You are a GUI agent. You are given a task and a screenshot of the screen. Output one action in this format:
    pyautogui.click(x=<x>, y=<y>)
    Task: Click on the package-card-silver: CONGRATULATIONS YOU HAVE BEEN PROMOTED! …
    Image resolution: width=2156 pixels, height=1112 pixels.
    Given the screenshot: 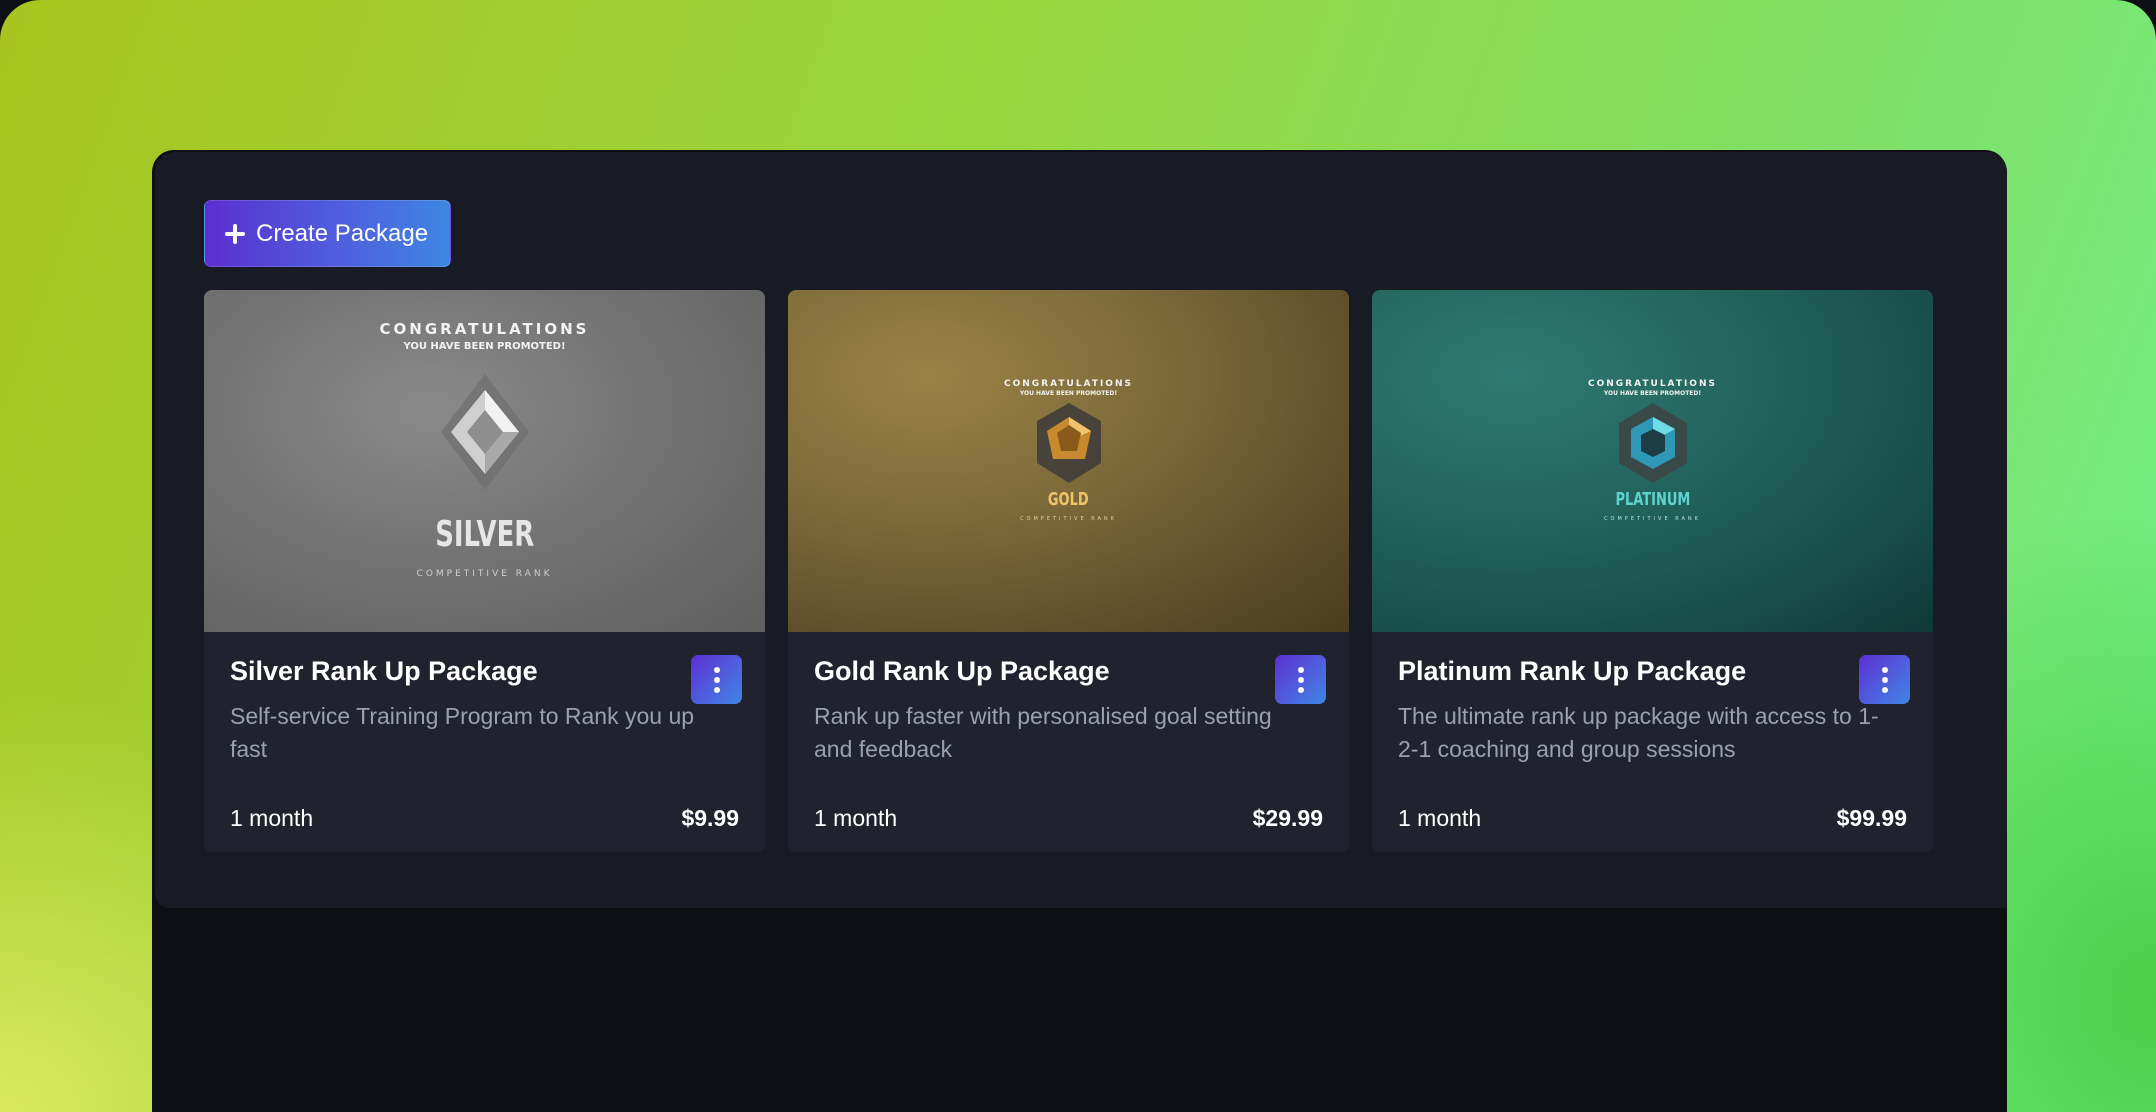 What is the action you would take?
    pyautogui.click(x=484, y=571)
    